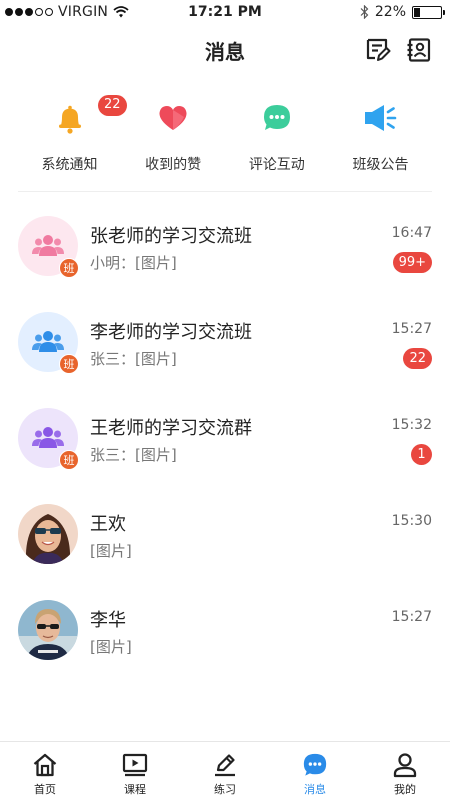  I want to click on tab-label: 练习, so click(225, 789).